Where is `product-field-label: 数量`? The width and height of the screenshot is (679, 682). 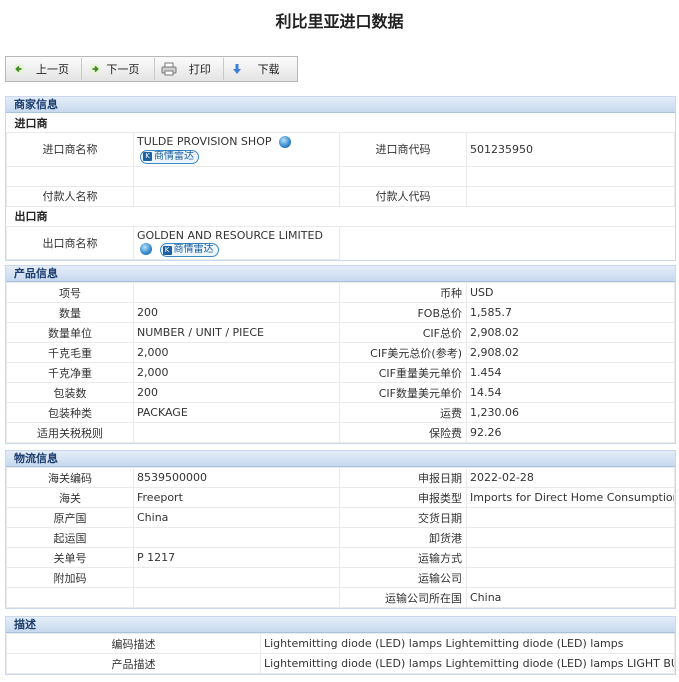
product-field-label: 数量 is located at coordinates (70, 312).